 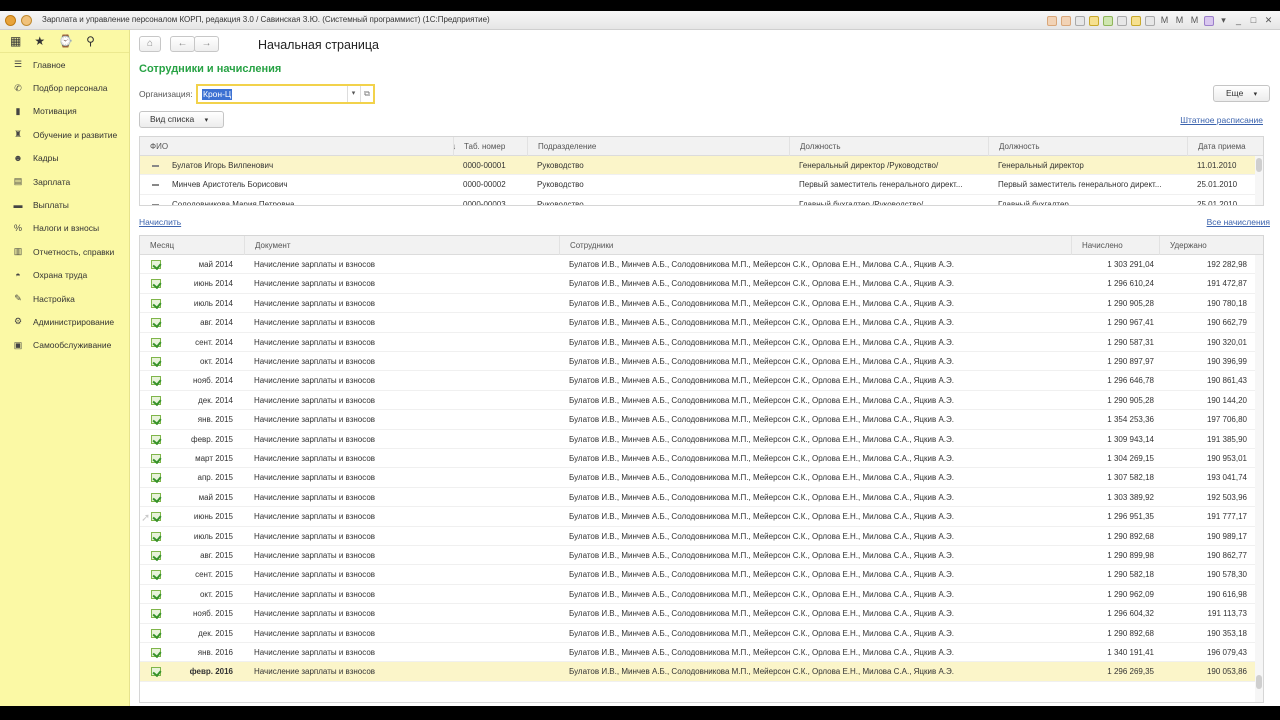 What do you see at coordinates (150, 44) in the screenshot?
I see `home-button: ⌂` at bounding box center [150, 44].